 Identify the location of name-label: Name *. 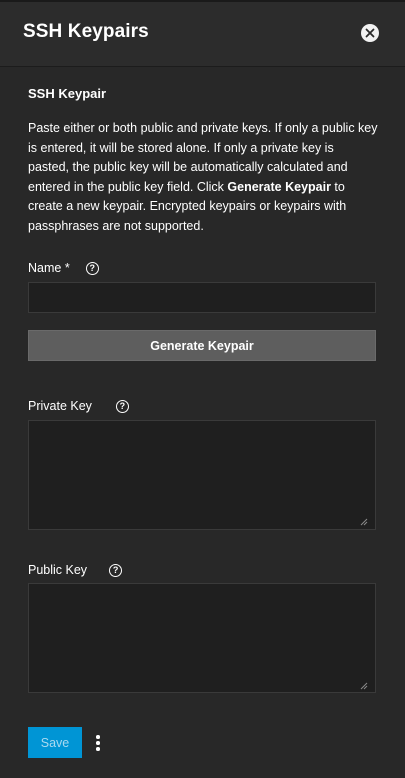
(49, 268).